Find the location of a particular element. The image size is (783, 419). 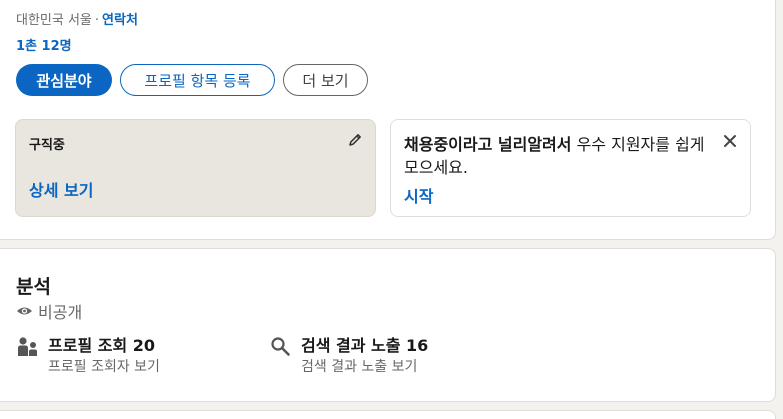

location-text: 대한민국 서울 is located at coordinates (54, 20).